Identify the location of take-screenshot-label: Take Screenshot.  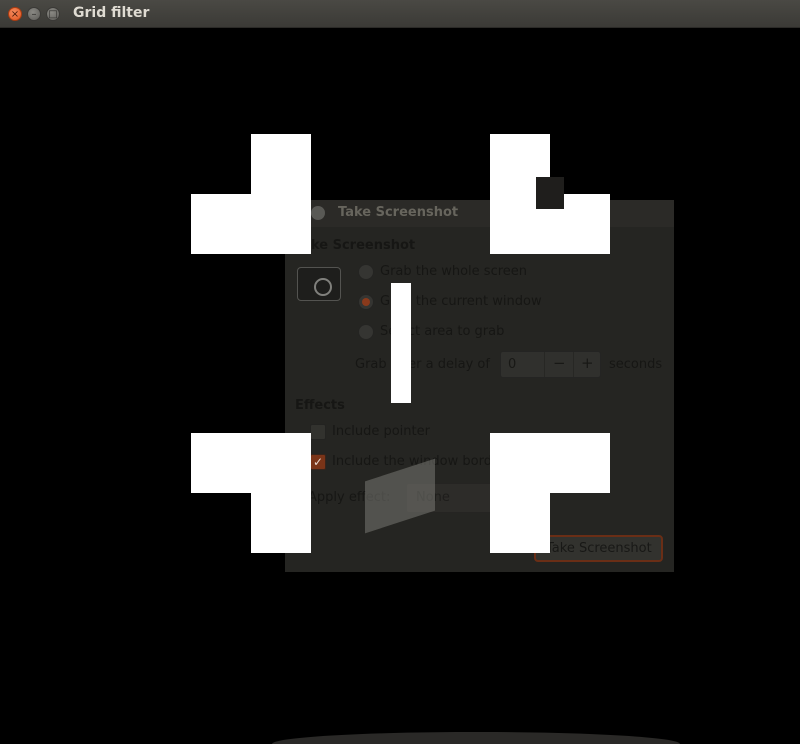
(599, 548).